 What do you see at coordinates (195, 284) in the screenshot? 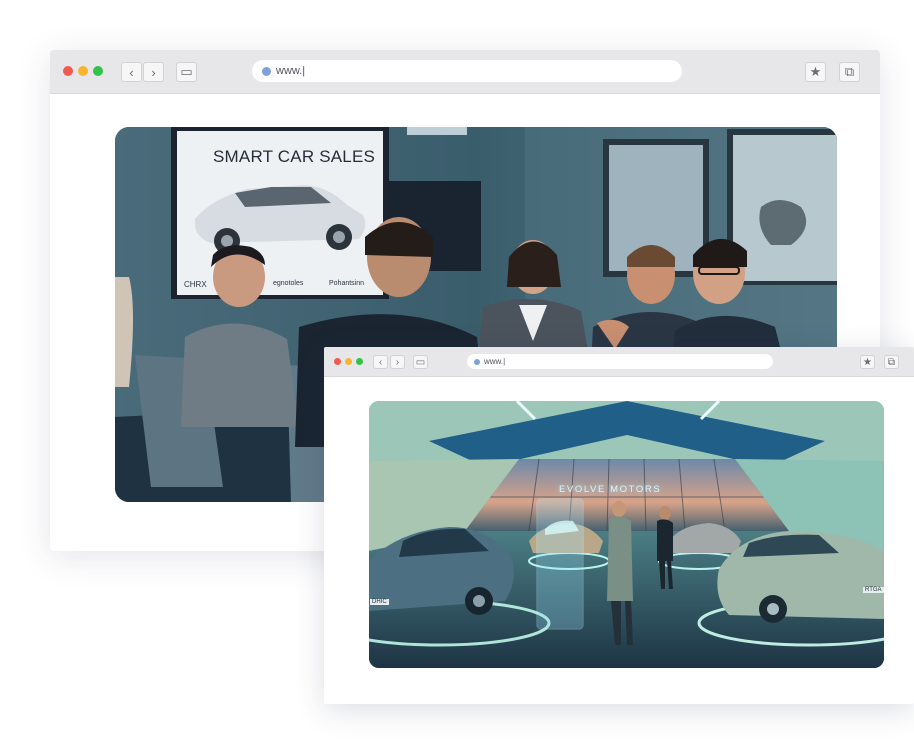
I see `screen-footer-text: CHRX` at bounding box center [195, 284].